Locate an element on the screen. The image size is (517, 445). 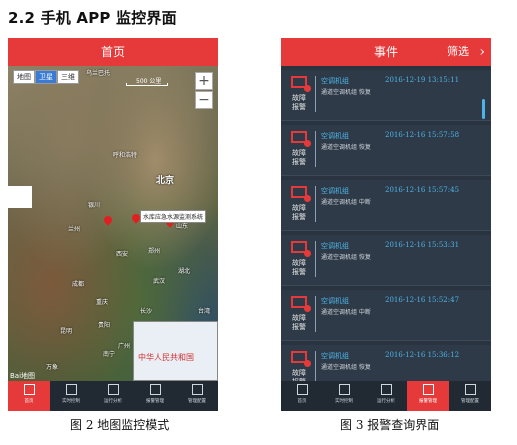
figure-3-caption: 图 3 报警查询界面 is located at coordinates (390, 425).